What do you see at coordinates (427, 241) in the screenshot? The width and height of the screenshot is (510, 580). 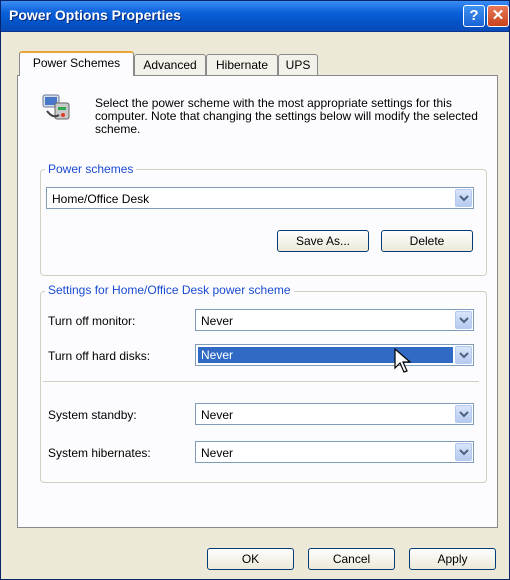 I see `delete-button: Delete` at bounding box center [427, 241].